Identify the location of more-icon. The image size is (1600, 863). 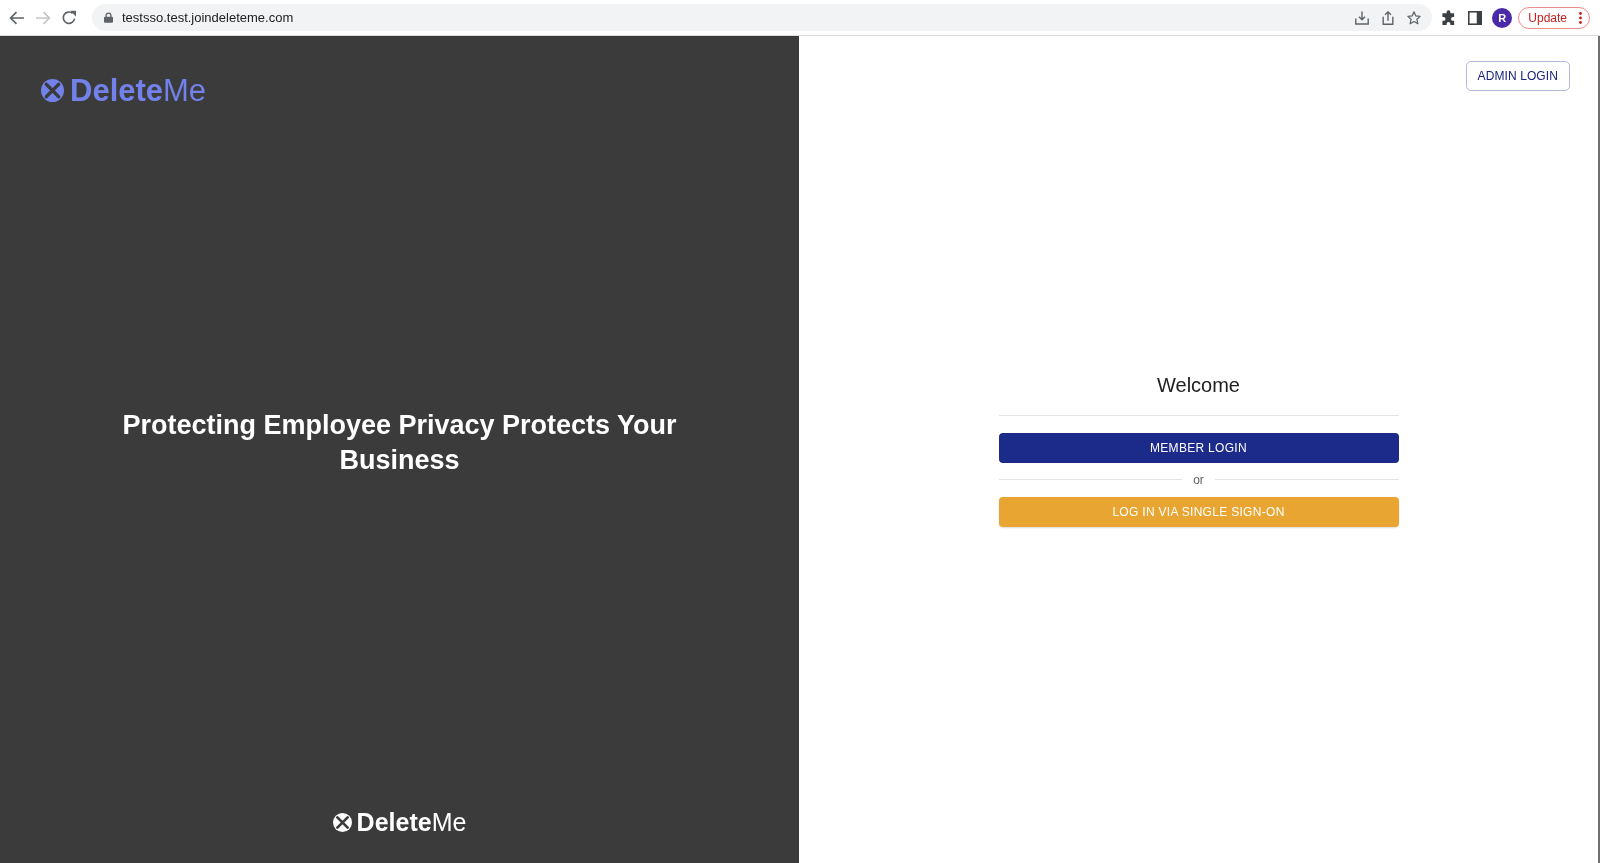
(1580, 17).